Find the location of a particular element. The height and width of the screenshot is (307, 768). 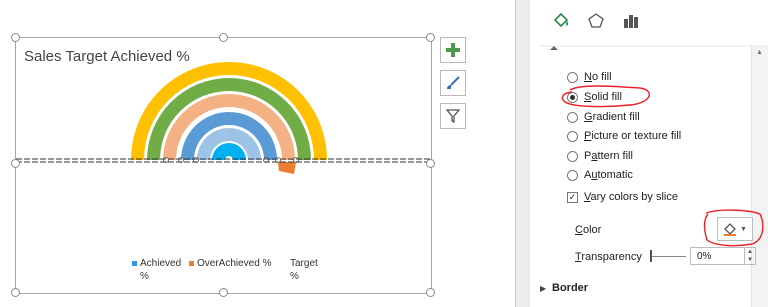

tab-series-options is located at coordinates (631, 21).